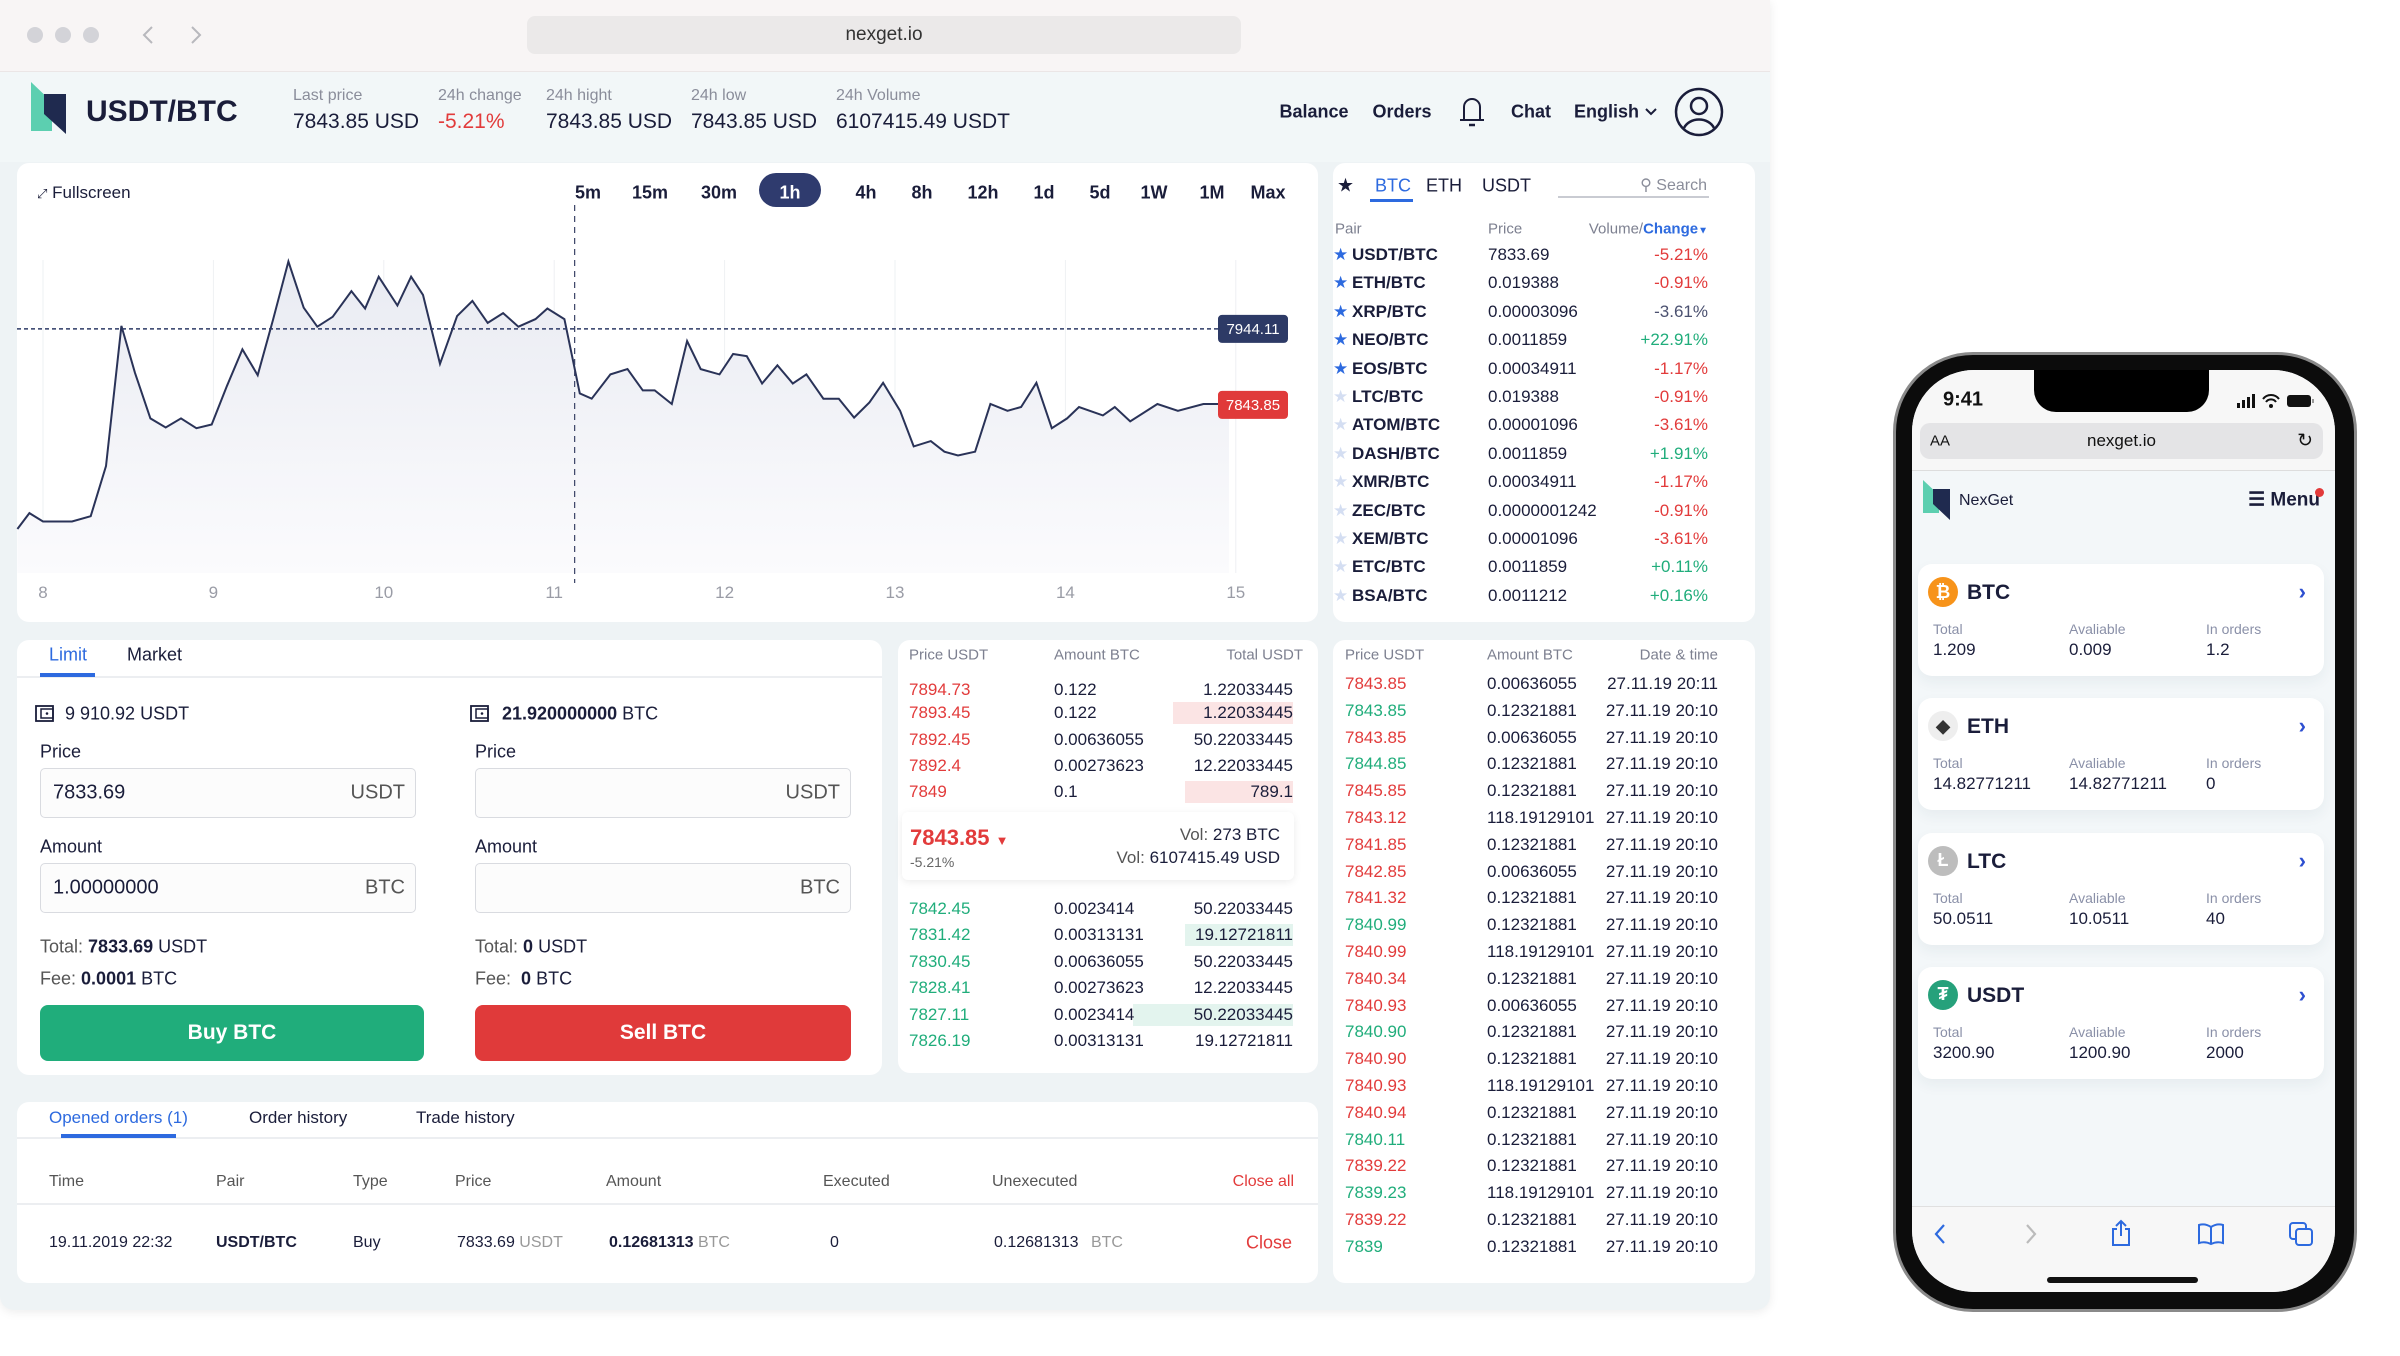 The width and height of the screenshot is (2400, 1356). Describe the element at coordinates (1544, 454) in the screenshot. I see `pair-row: ★ DASH/BTC 0.0011859 +1.91%` at that location.